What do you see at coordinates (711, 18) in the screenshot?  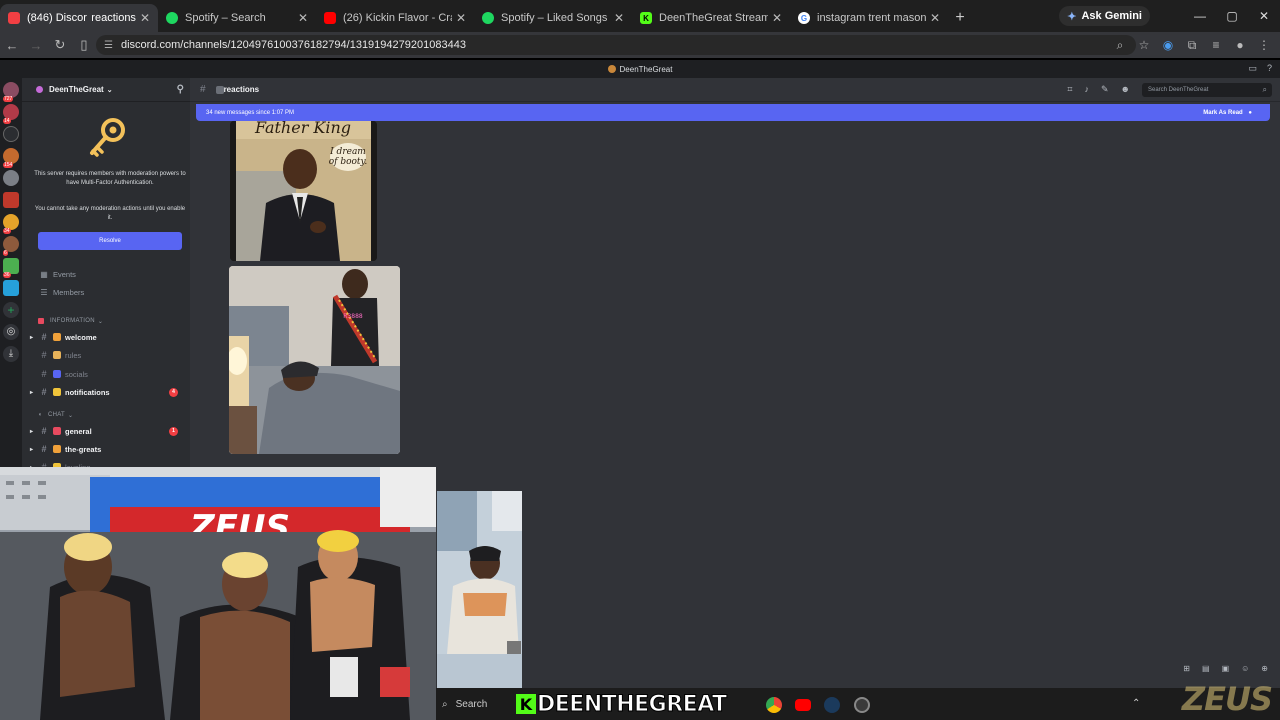 I see `tab-kick-stream: K DeenTheGreat Stream - Watch ✕` at bounding box center [711, 18].